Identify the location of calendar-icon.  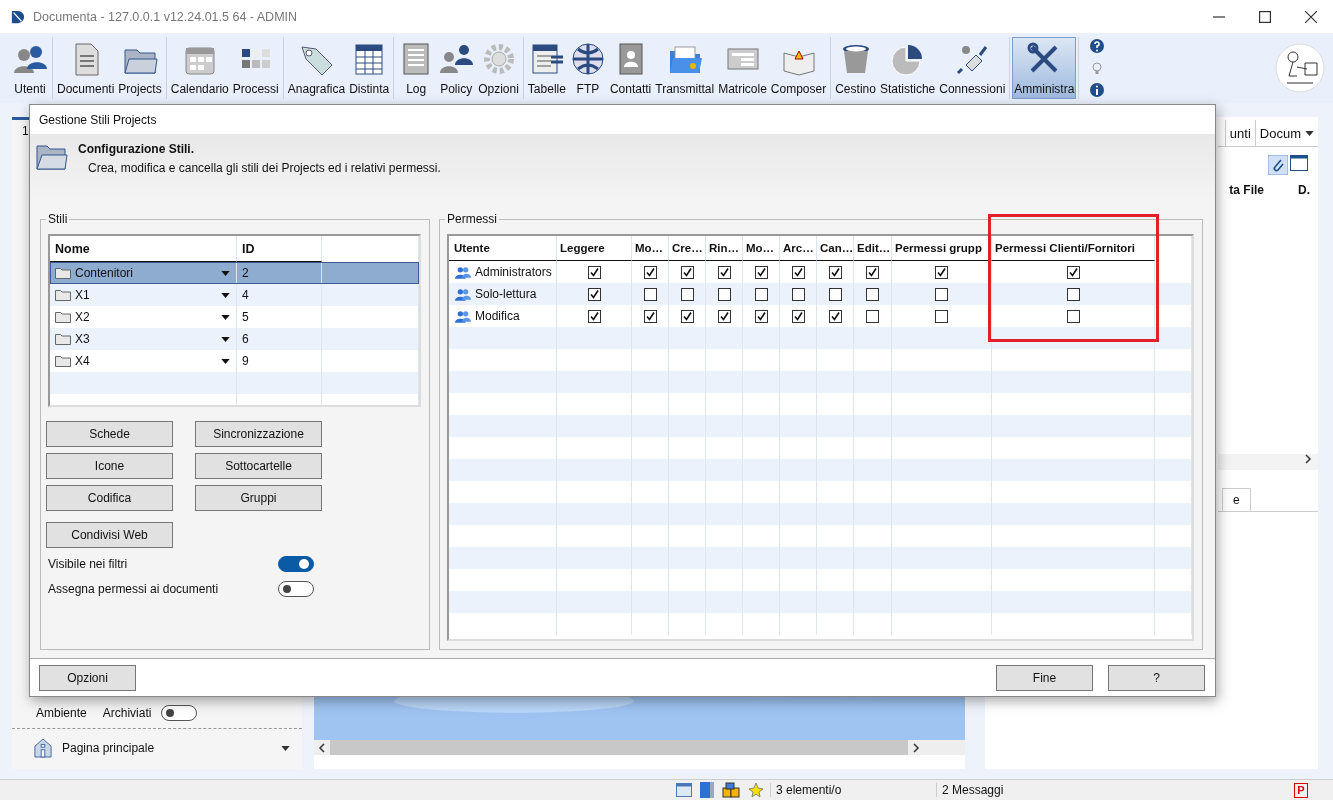
(1299, 163).